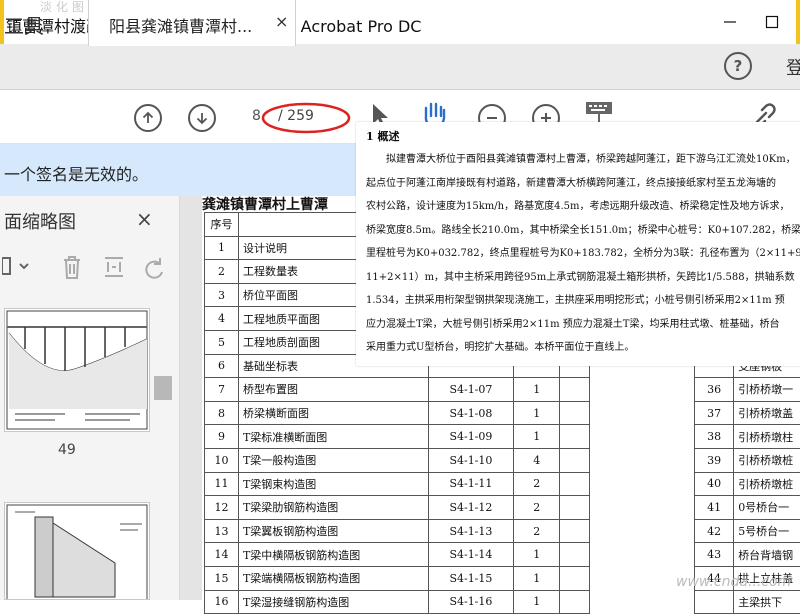  Describe the element at coordinates (333, 390) in the screenshot. I see `table-cell-name: 桥型布置图` at that location.